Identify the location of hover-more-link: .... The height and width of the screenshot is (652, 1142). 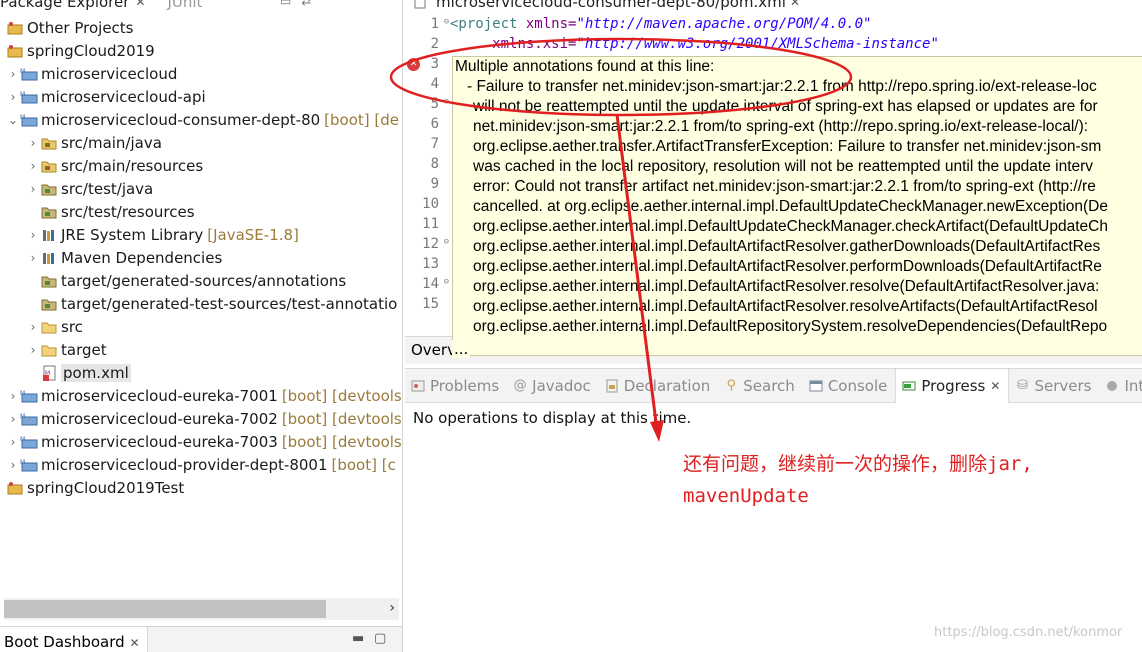
(461, 349).